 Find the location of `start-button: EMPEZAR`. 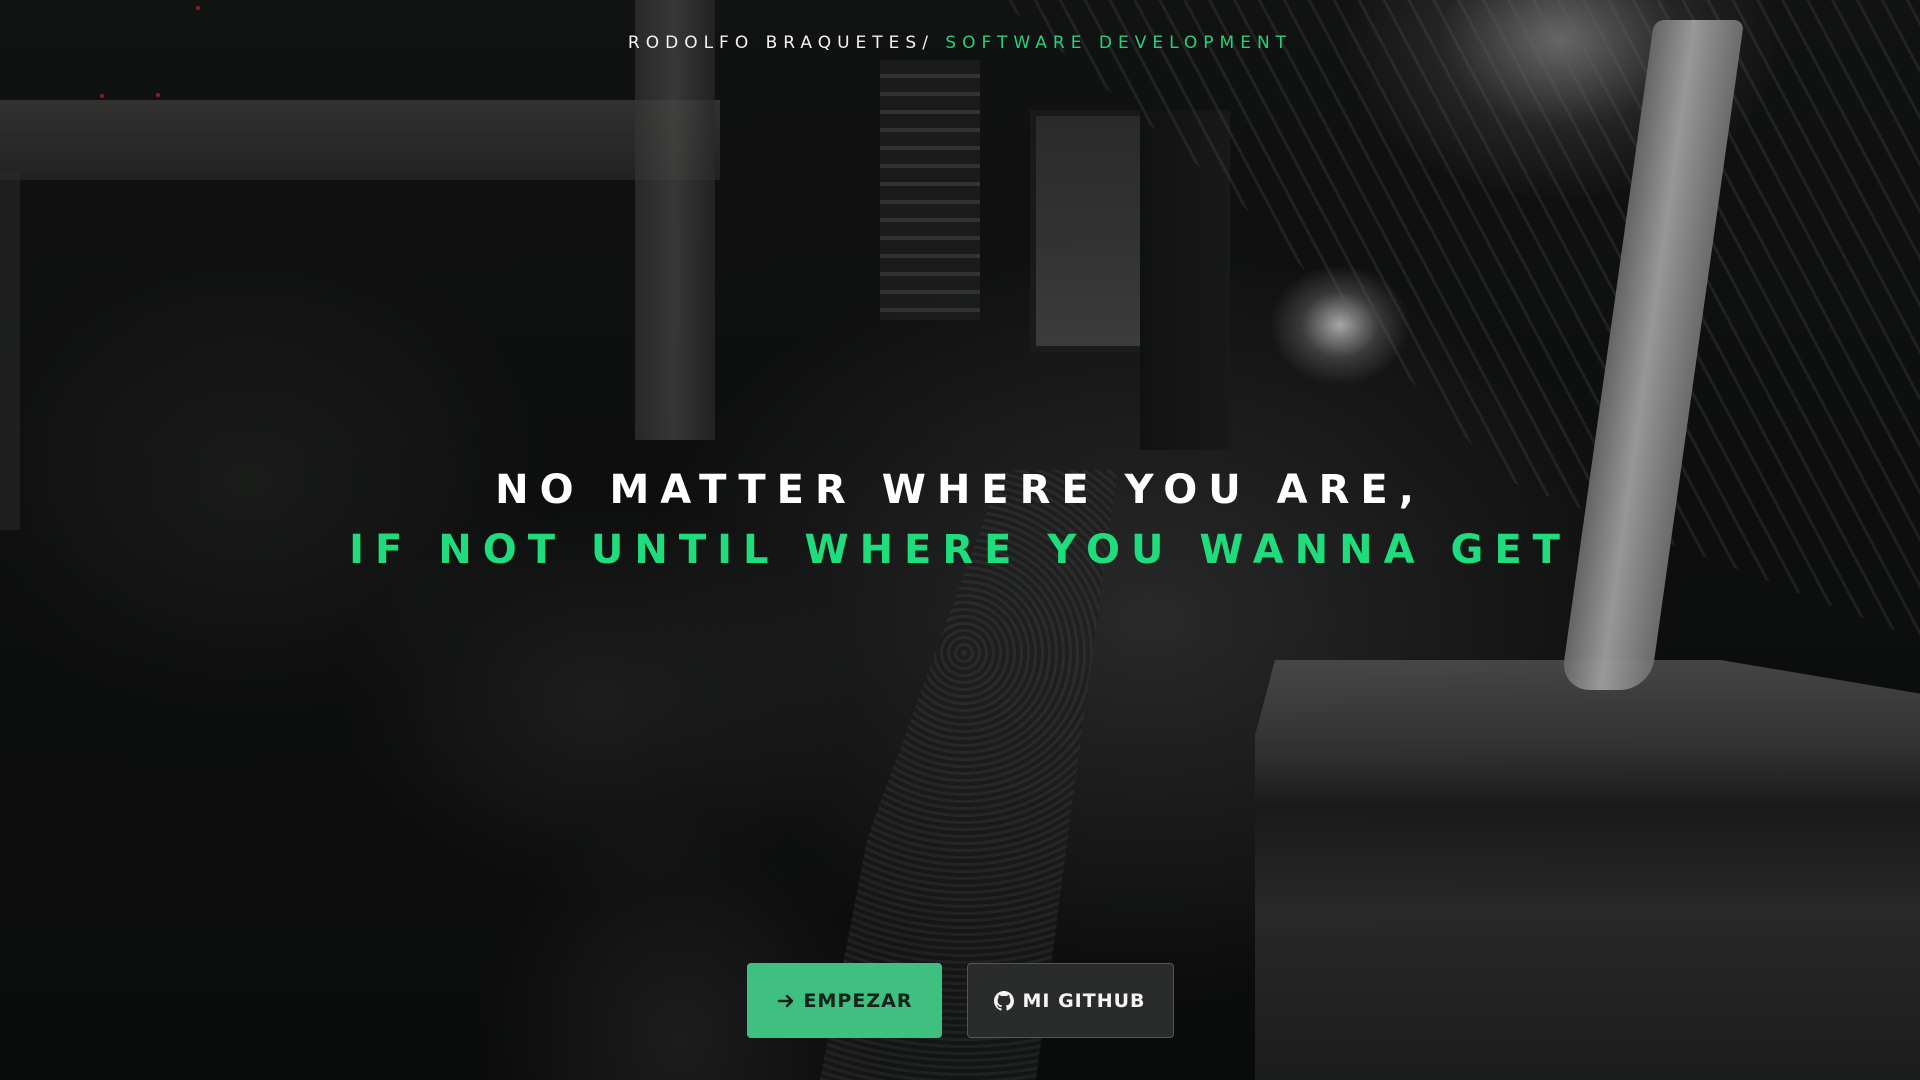

start-button: EMPEZAR is located at coordinates (844, 1000).